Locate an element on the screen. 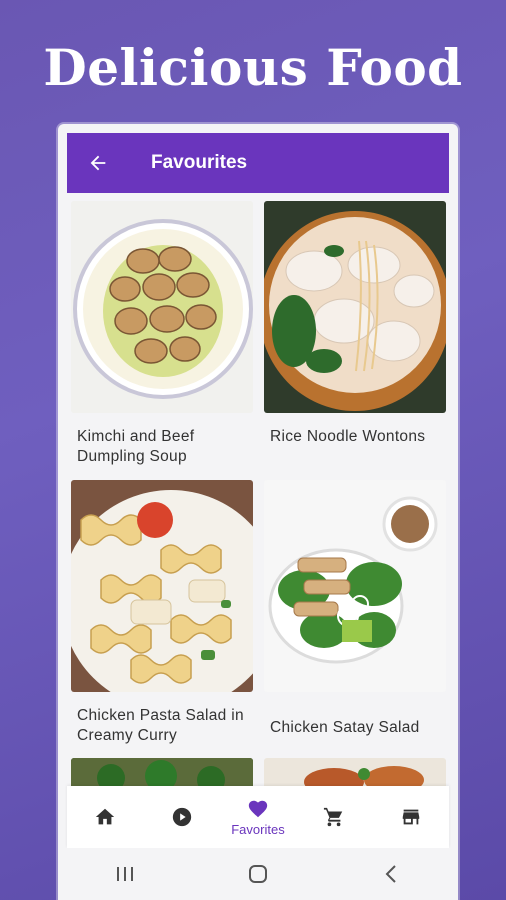  nav-videos is located at coordinates (182, 817).